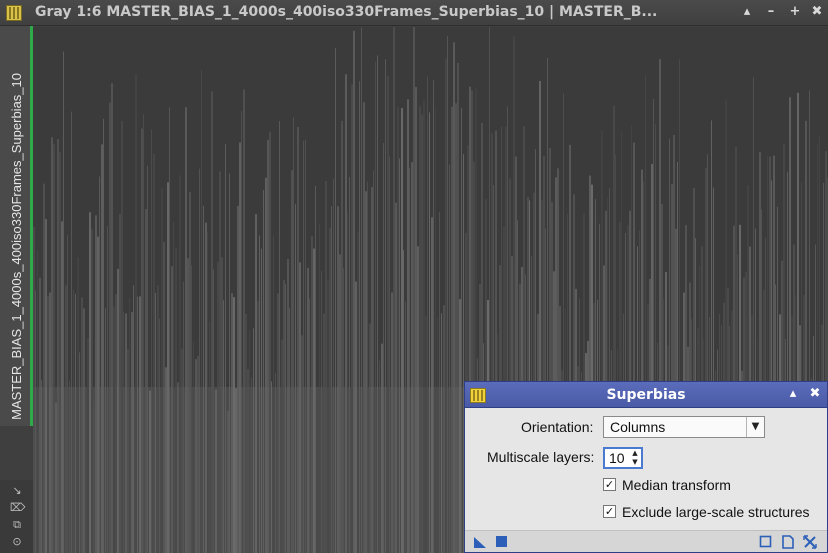  I want to click on maximize-icon: +, so click(795, 12).